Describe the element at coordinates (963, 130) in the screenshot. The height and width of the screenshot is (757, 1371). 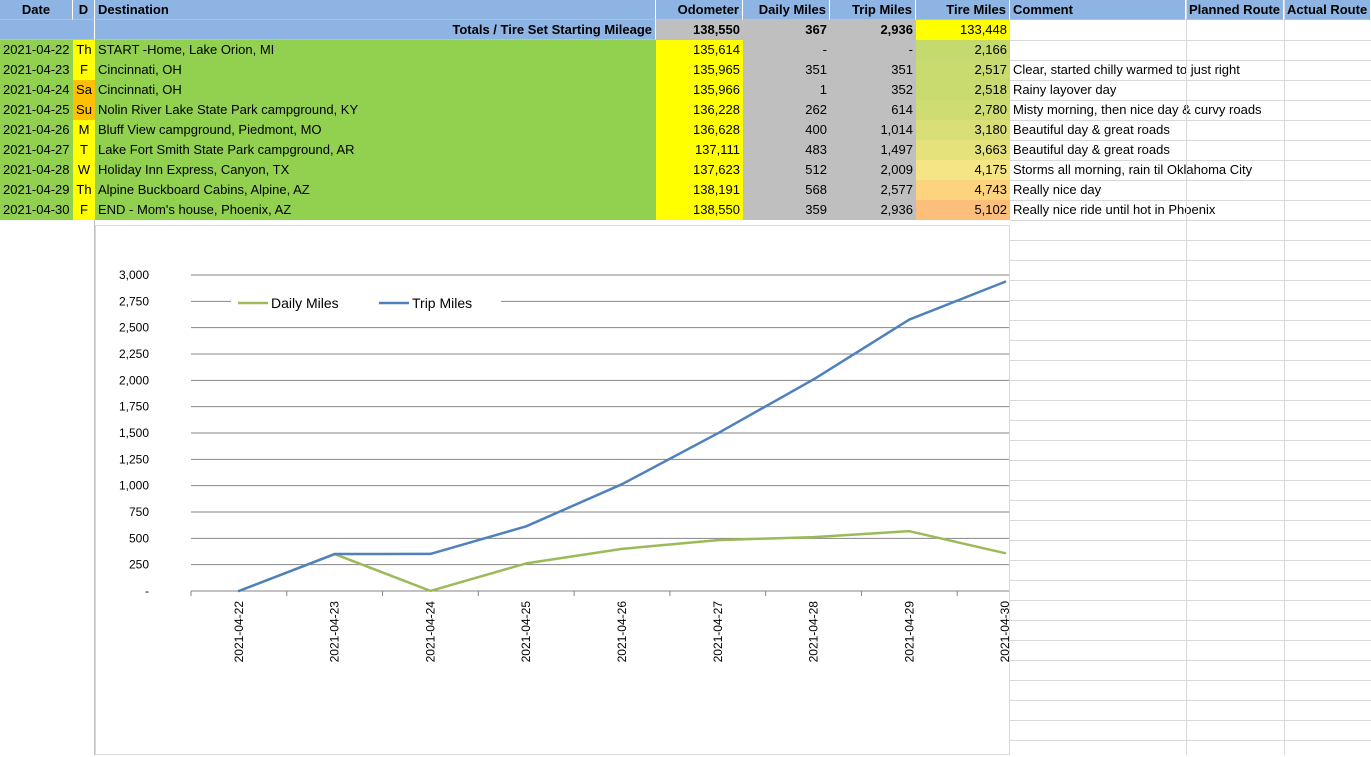
I see `cell-tire: 3,180` at that location.